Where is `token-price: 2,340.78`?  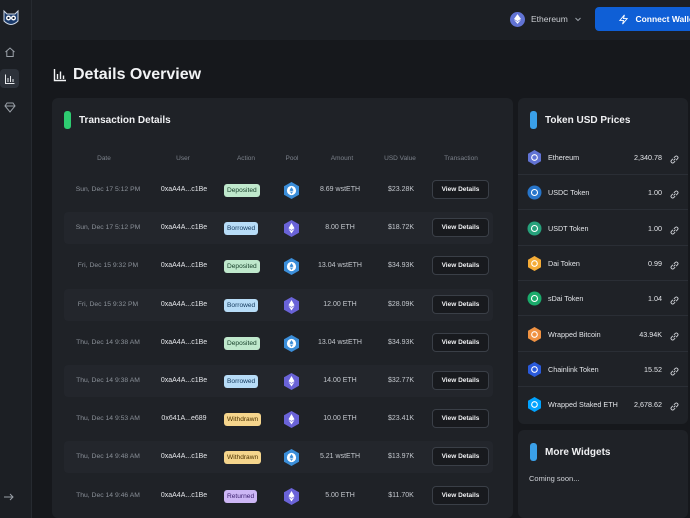
token-price: 2,340.78 is located at coordinates (648, 157).